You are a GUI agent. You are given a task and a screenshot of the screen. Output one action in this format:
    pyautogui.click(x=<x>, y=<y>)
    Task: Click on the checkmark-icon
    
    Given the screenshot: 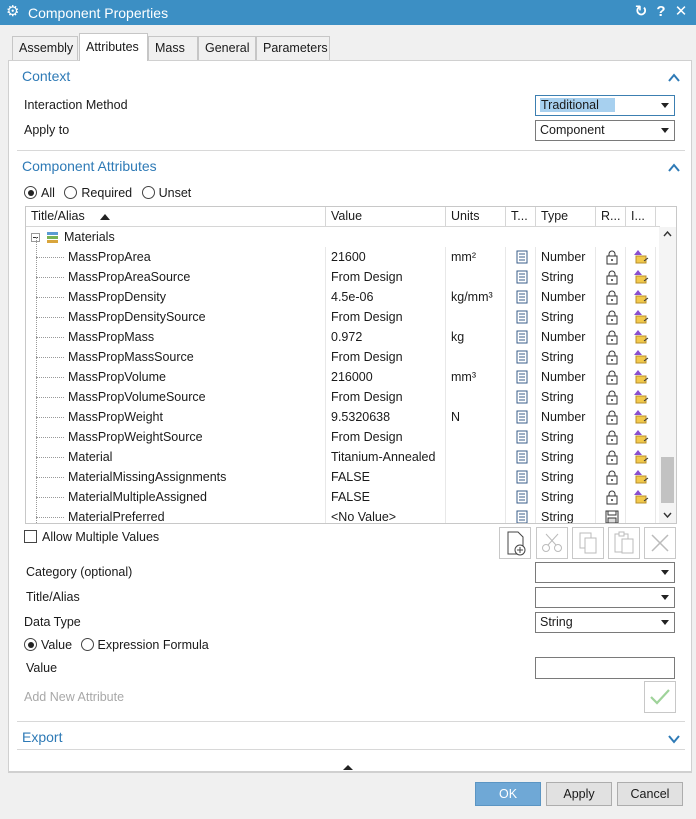 What is the action you would take?
    pyautogui.click(x=660, y=697)
    